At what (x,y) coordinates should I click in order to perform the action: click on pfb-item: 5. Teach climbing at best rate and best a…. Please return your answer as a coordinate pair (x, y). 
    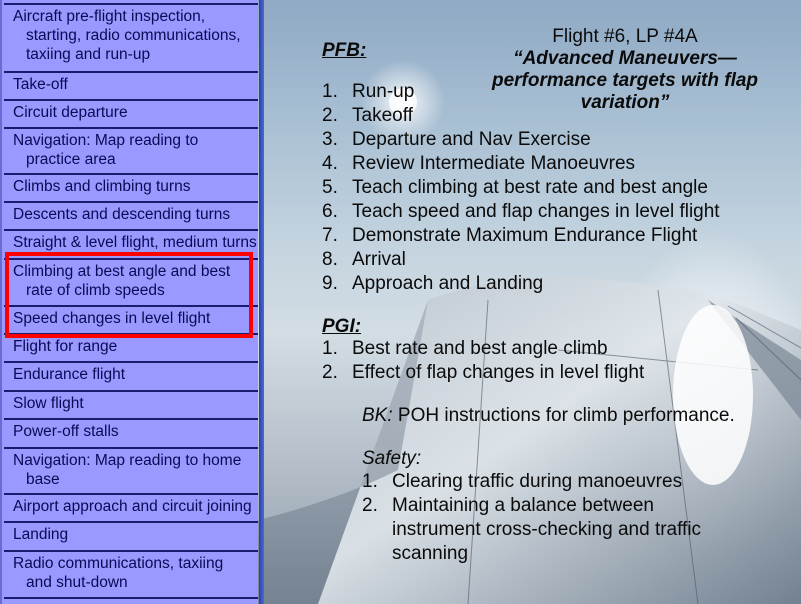
    Looking at the image, I should click on (521, 188).